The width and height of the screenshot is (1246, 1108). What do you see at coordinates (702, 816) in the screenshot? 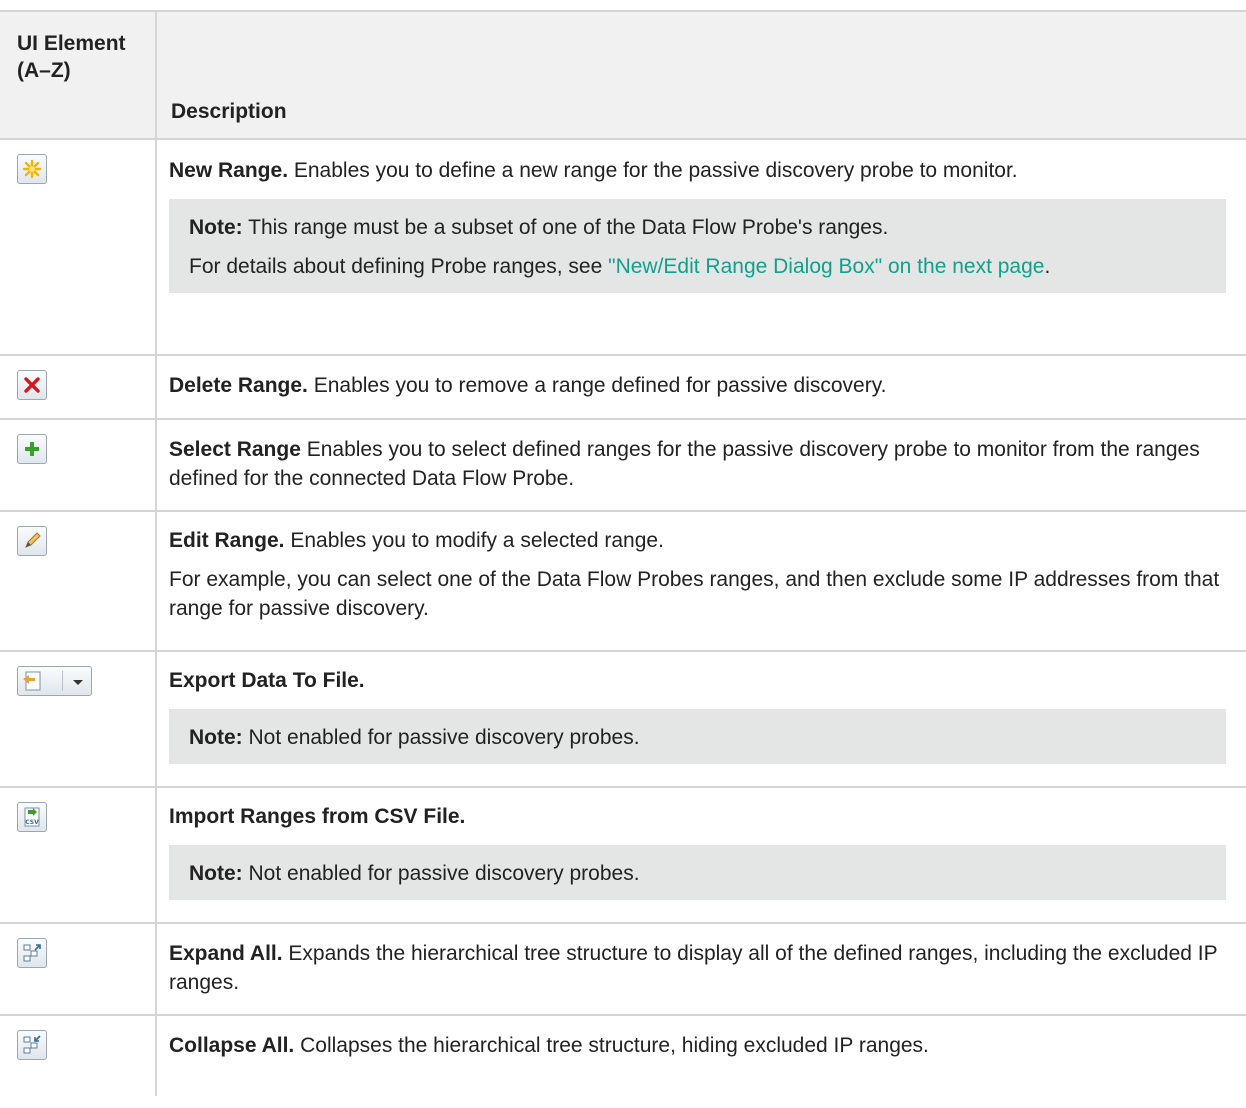
I see `row-description: Import Ranges from CSV File.` at bounding box center [702, 816].